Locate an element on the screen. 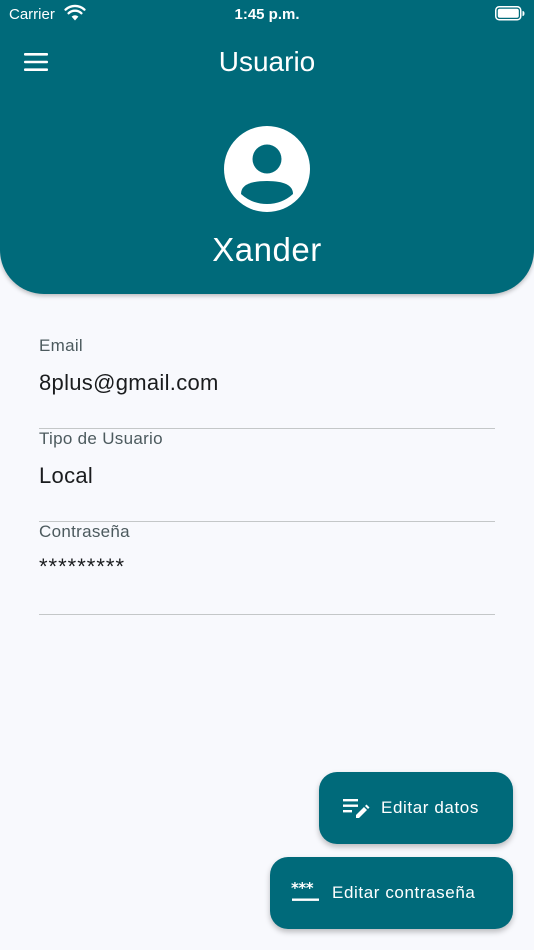 This screenshot has height=950, width=534. password-icon: *** is located at coordinates (306, 894).